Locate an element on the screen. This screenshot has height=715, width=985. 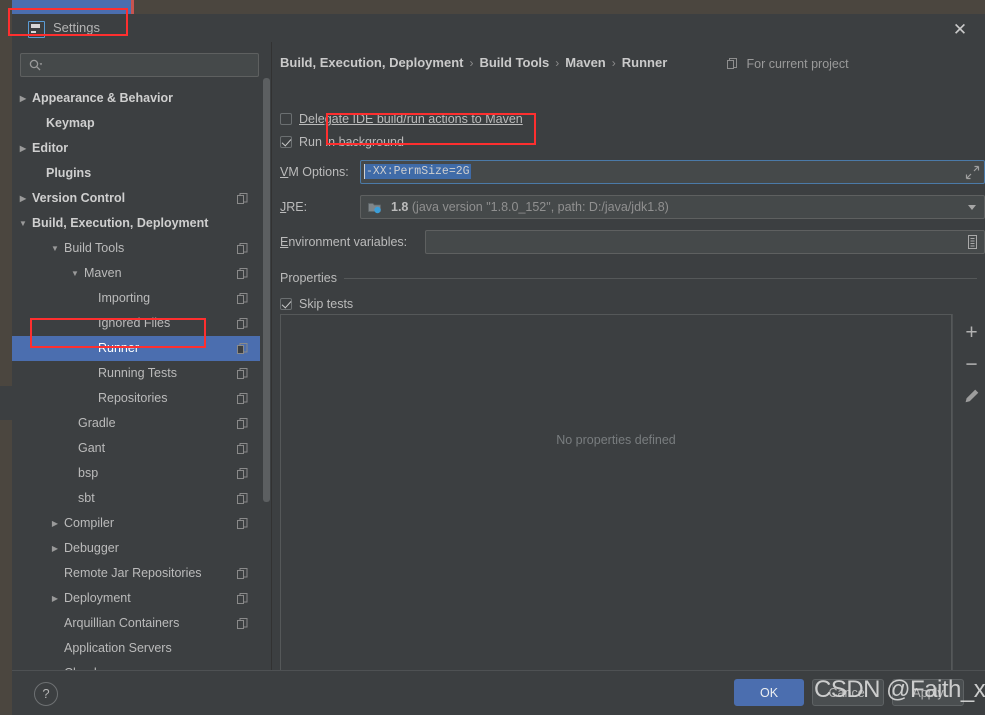
jre-label: JRE: is located at coordinates (293, 207).